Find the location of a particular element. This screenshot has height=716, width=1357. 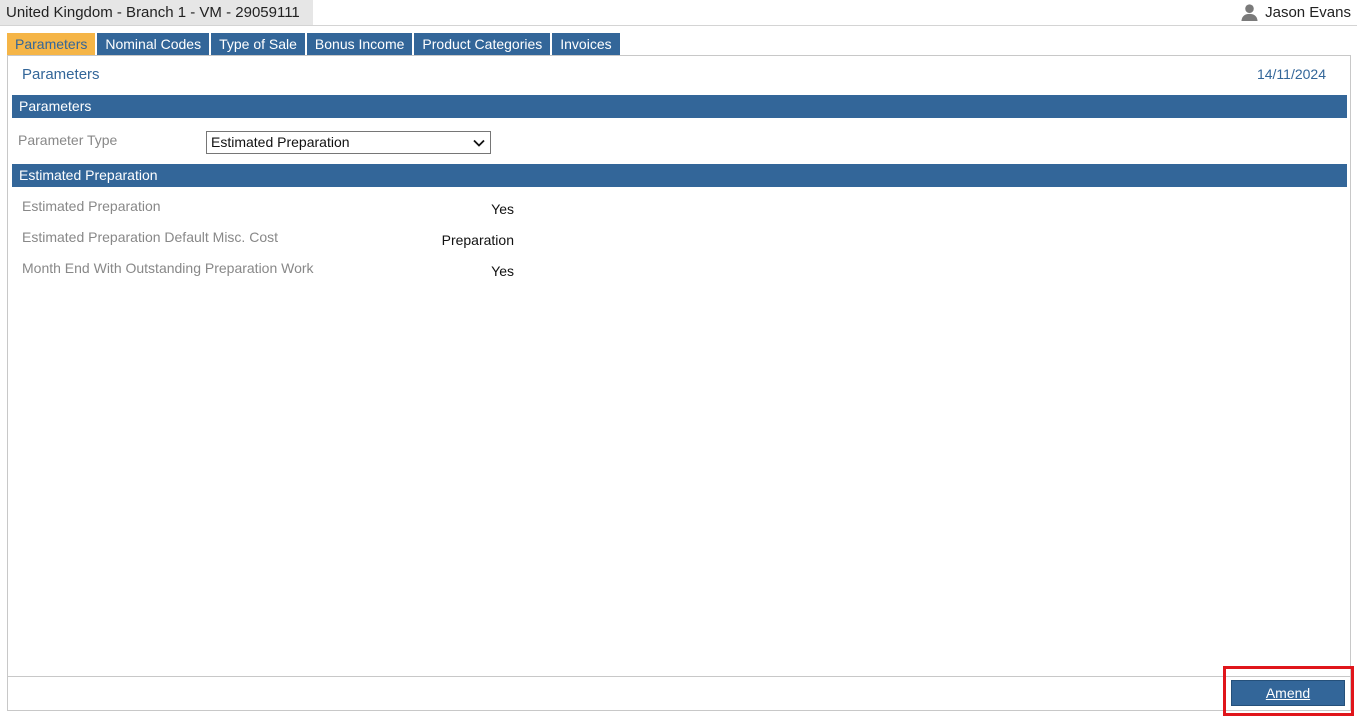

user-name: Jason Evans is located at coordinates (1308, 12).